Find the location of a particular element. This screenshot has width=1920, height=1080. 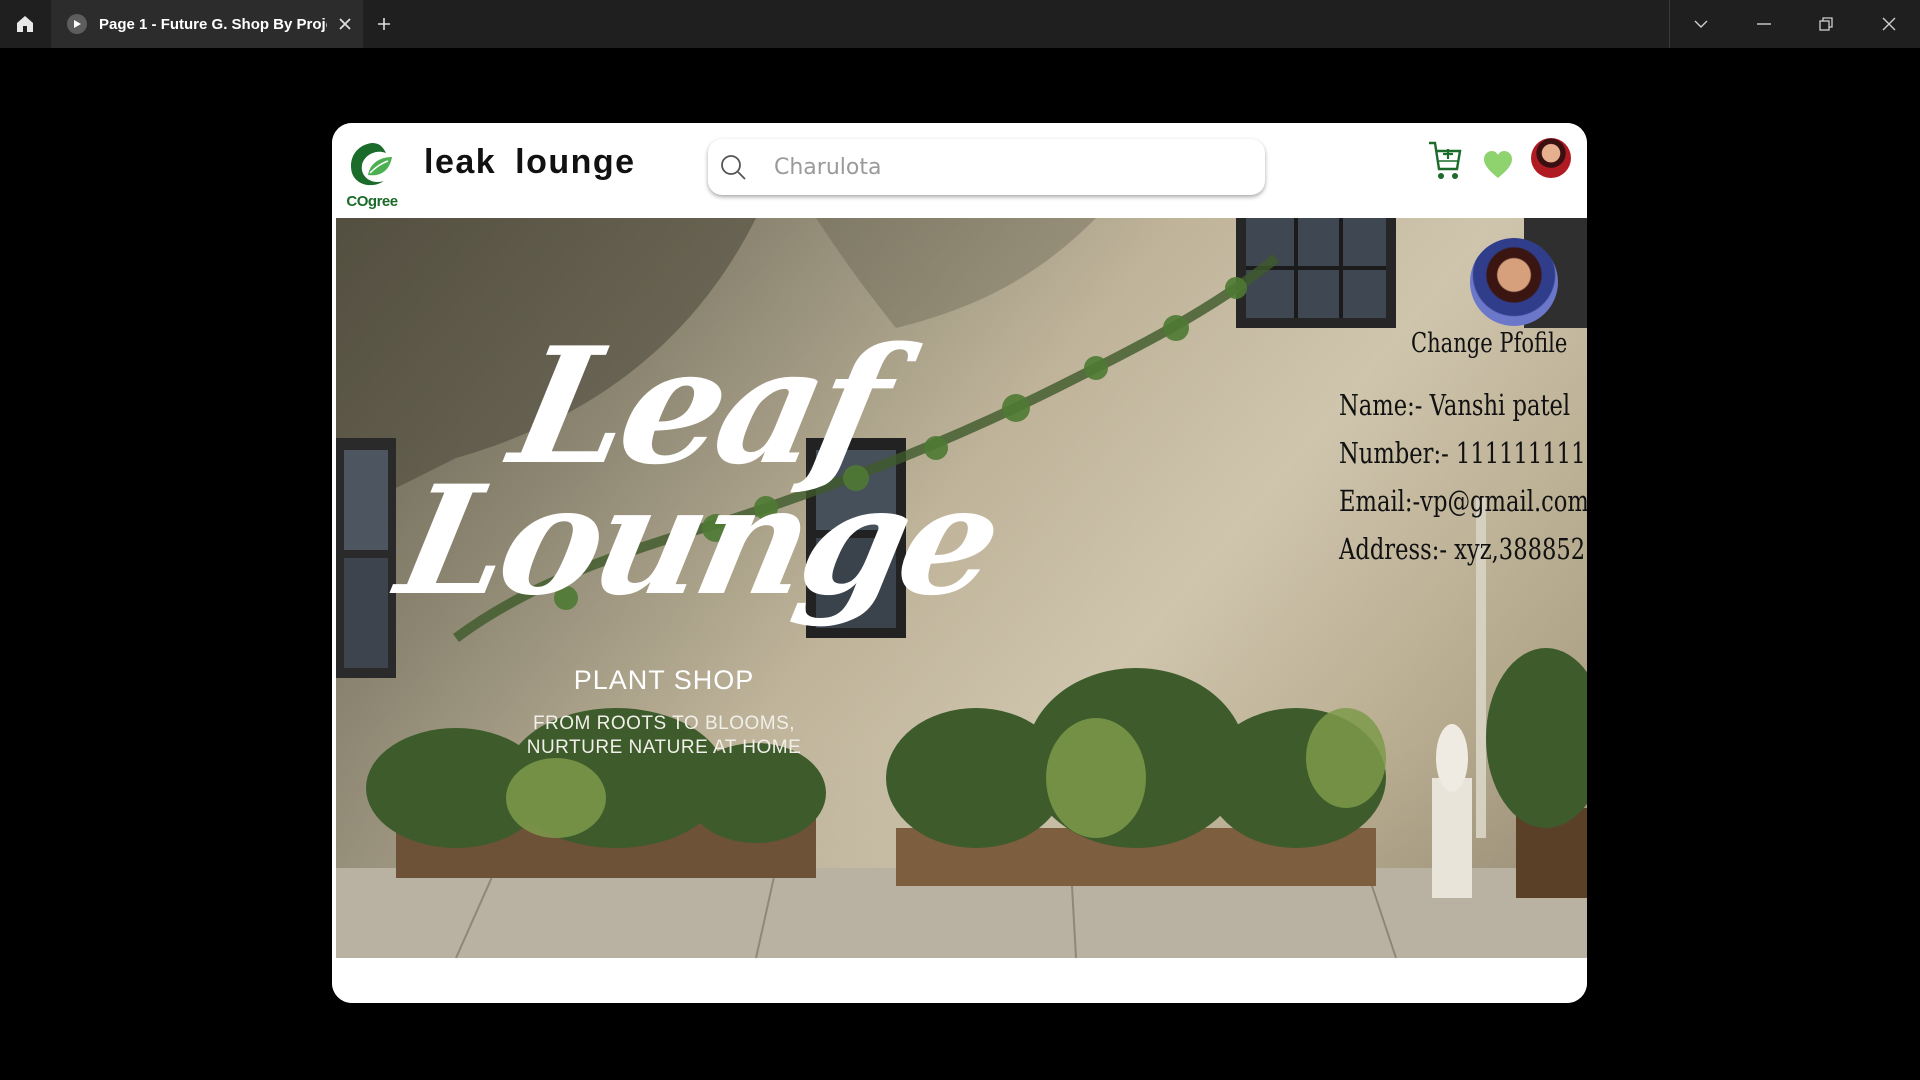

brand-name: leak lounge is located at coordinates (530, 162).